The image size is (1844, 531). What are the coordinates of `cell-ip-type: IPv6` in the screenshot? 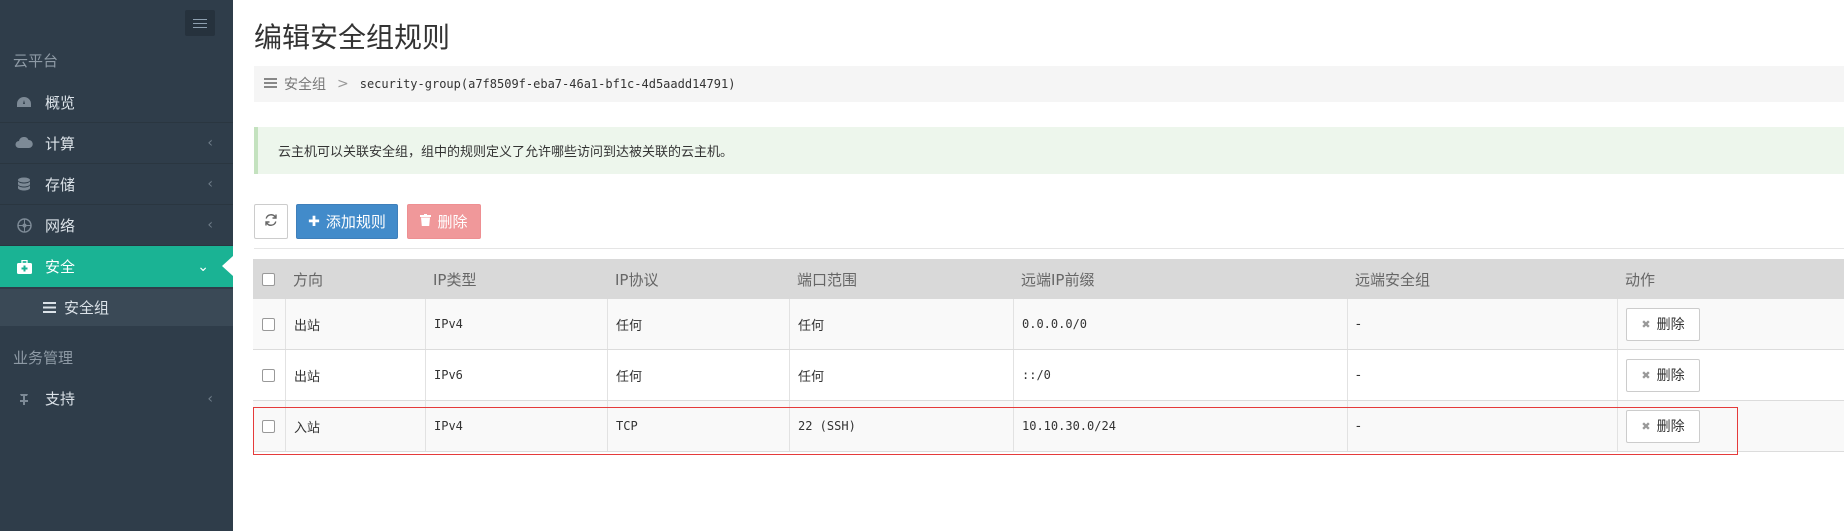 It's located at (516, 375).